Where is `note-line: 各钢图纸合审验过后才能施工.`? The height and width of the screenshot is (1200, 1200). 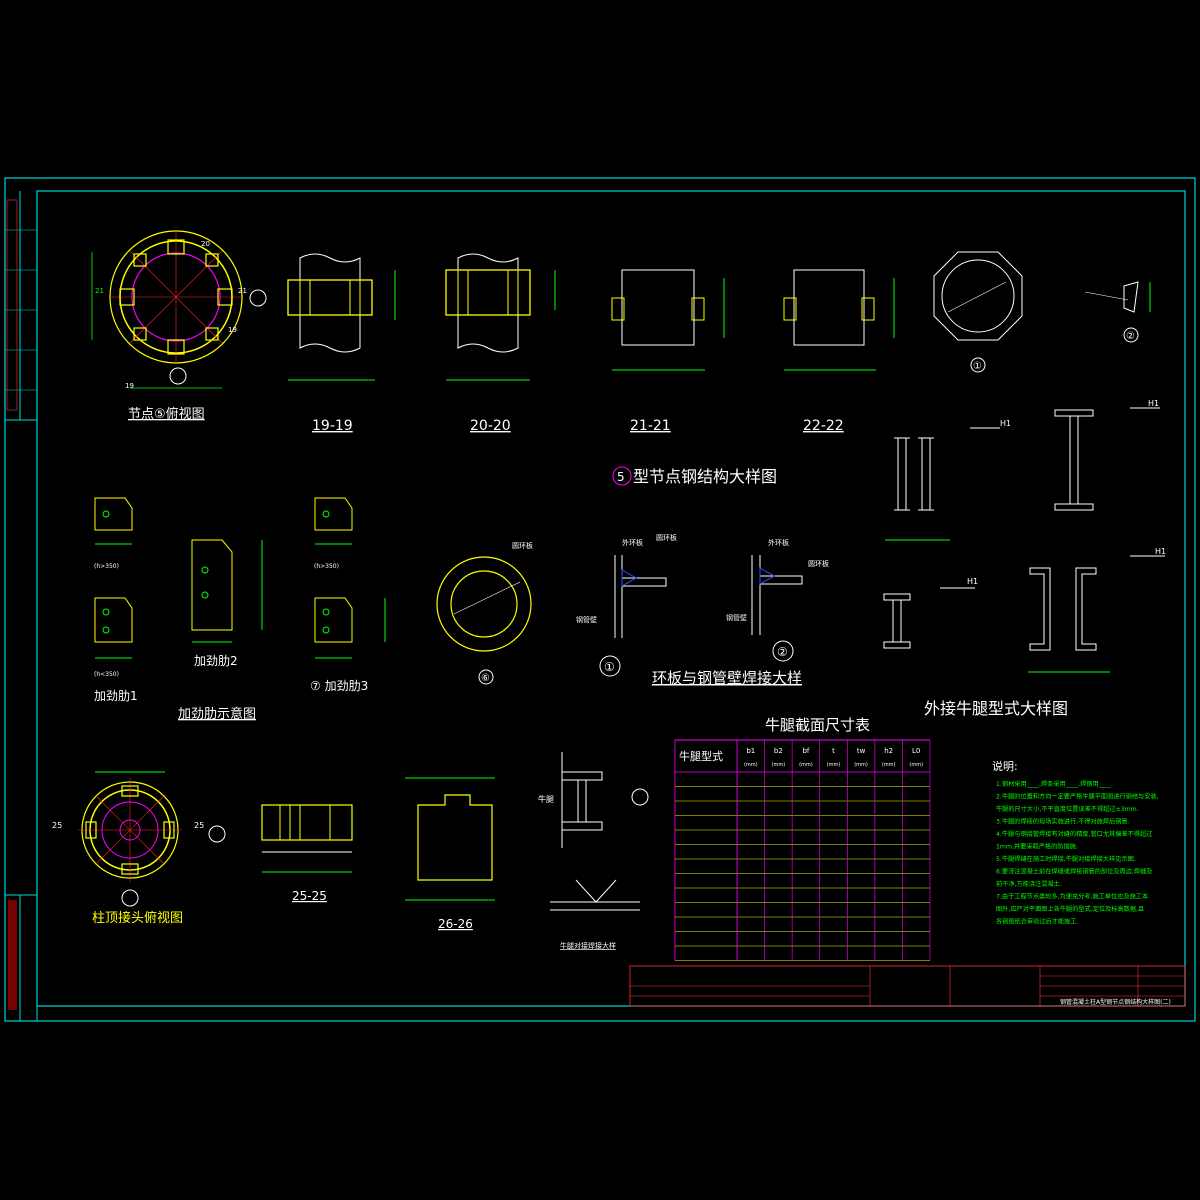 note-line: 各钢图纸合审验过后才能施工. is located at coordinates (1037, 922).